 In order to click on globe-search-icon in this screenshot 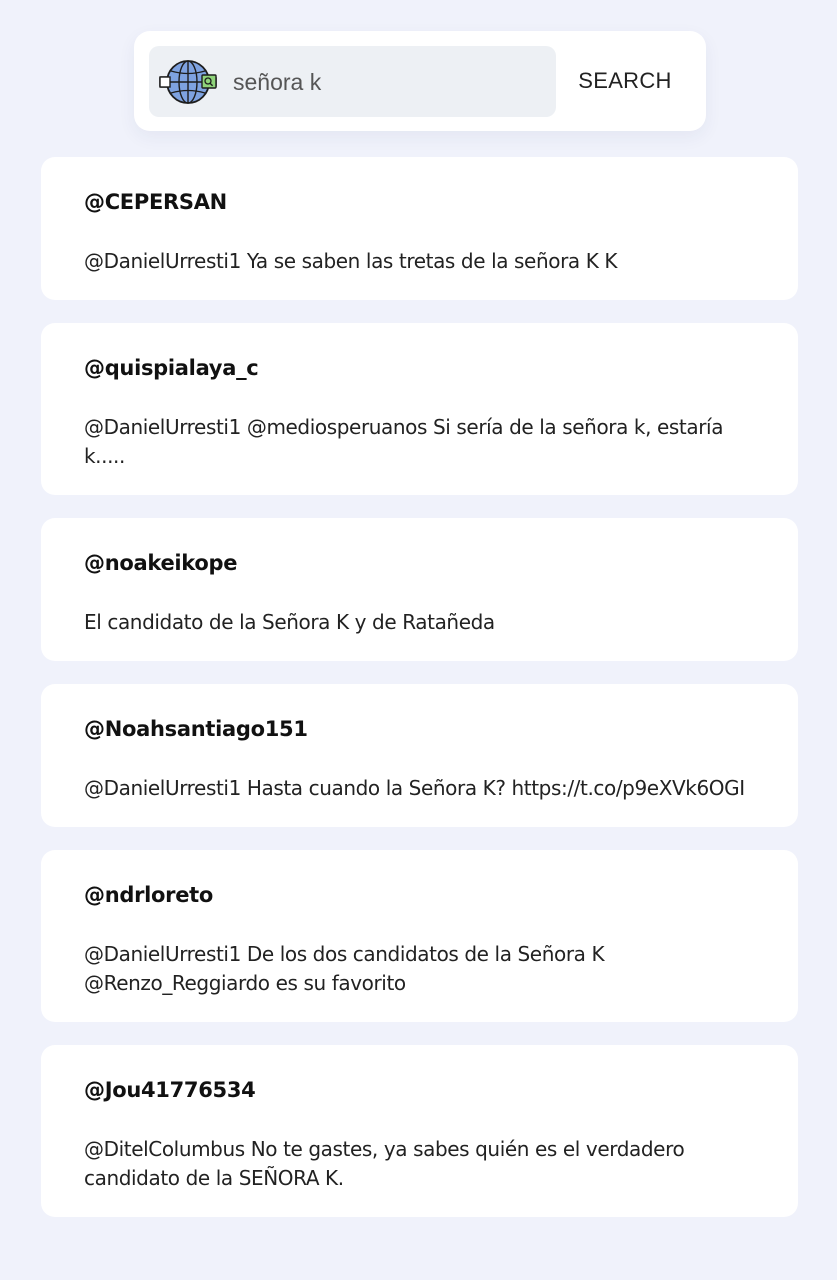, I will do `click(188, 82)`.